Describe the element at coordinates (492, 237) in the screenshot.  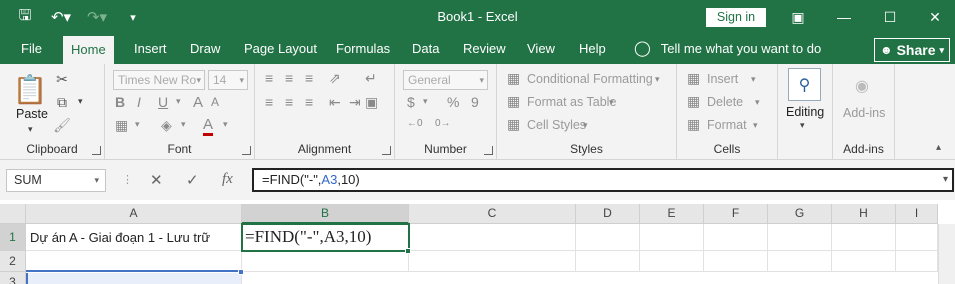
I see `cell-c1` at that location.